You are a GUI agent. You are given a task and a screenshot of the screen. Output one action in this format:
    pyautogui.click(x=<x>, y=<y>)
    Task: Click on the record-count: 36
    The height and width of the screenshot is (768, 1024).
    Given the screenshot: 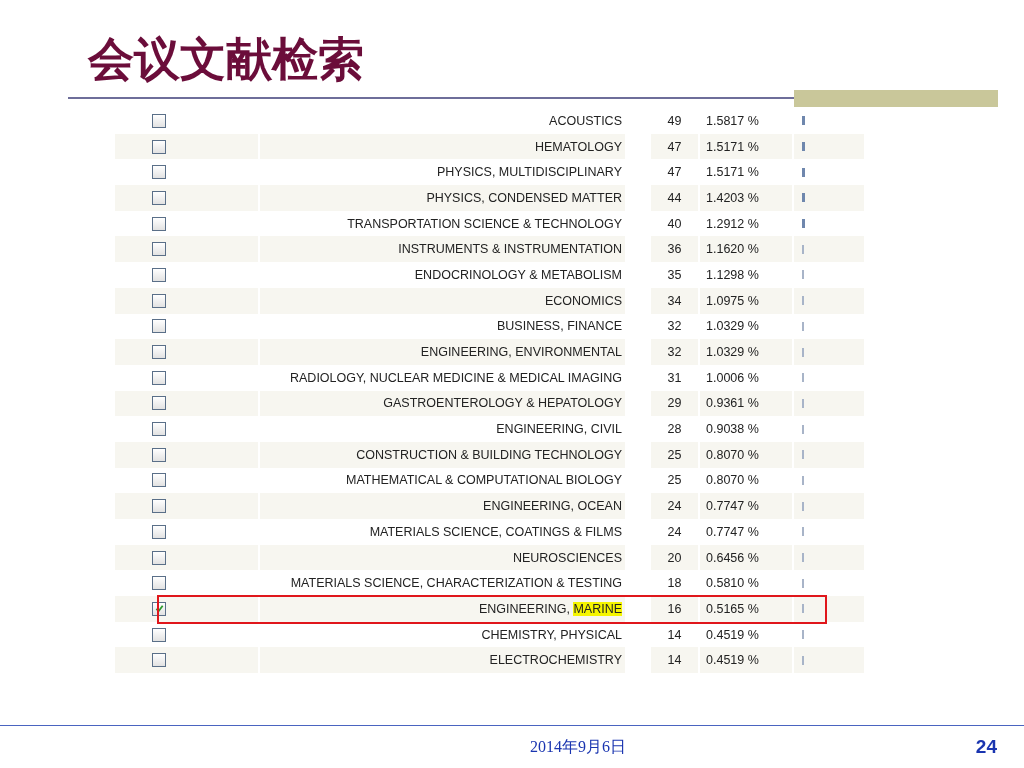 What is the action you would take?
    pyautogui.click(x=674, y=249)
    